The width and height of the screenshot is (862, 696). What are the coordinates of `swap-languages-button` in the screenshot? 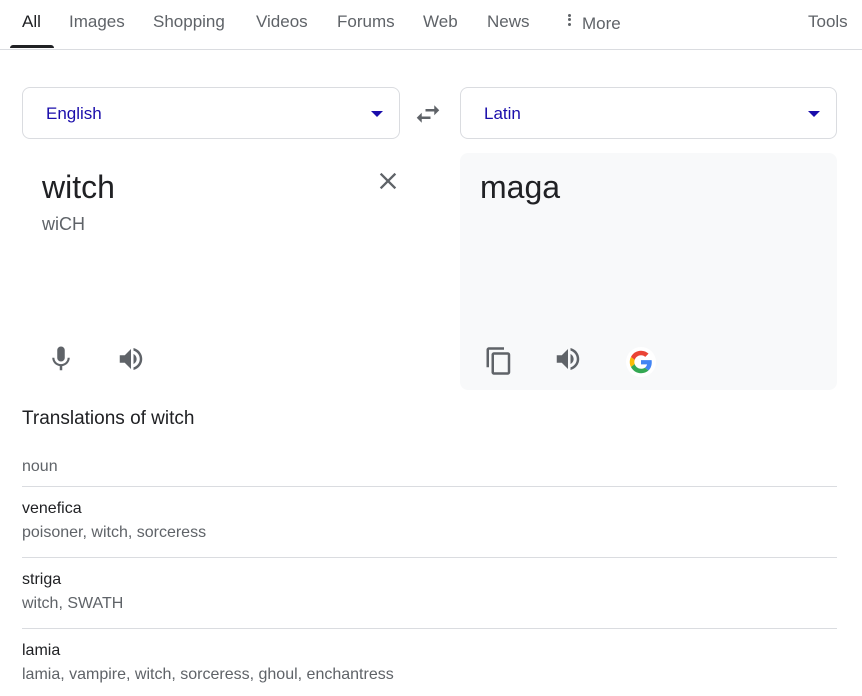 It's located at (428, 114).